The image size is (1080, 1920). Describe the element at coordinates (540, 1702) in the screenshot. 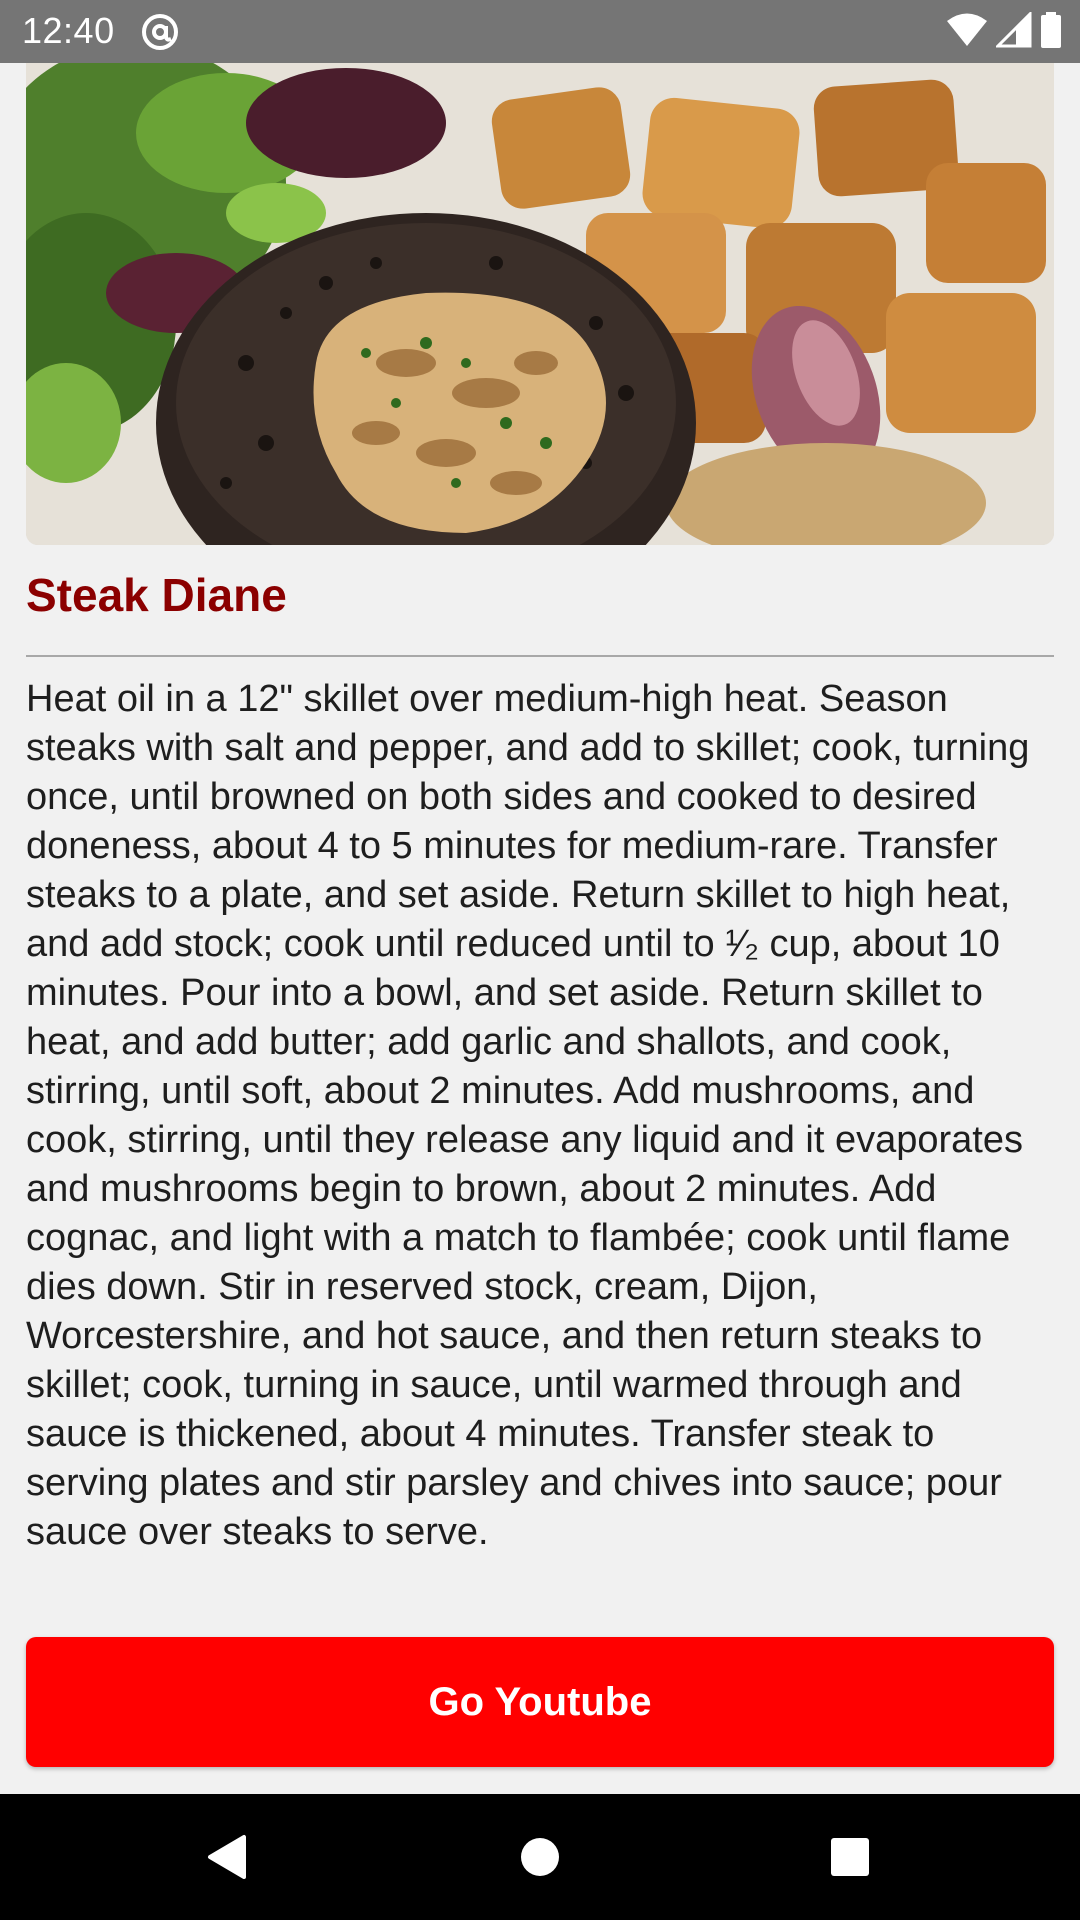

I see `go-youtube-button: Go Youtube` at that location.